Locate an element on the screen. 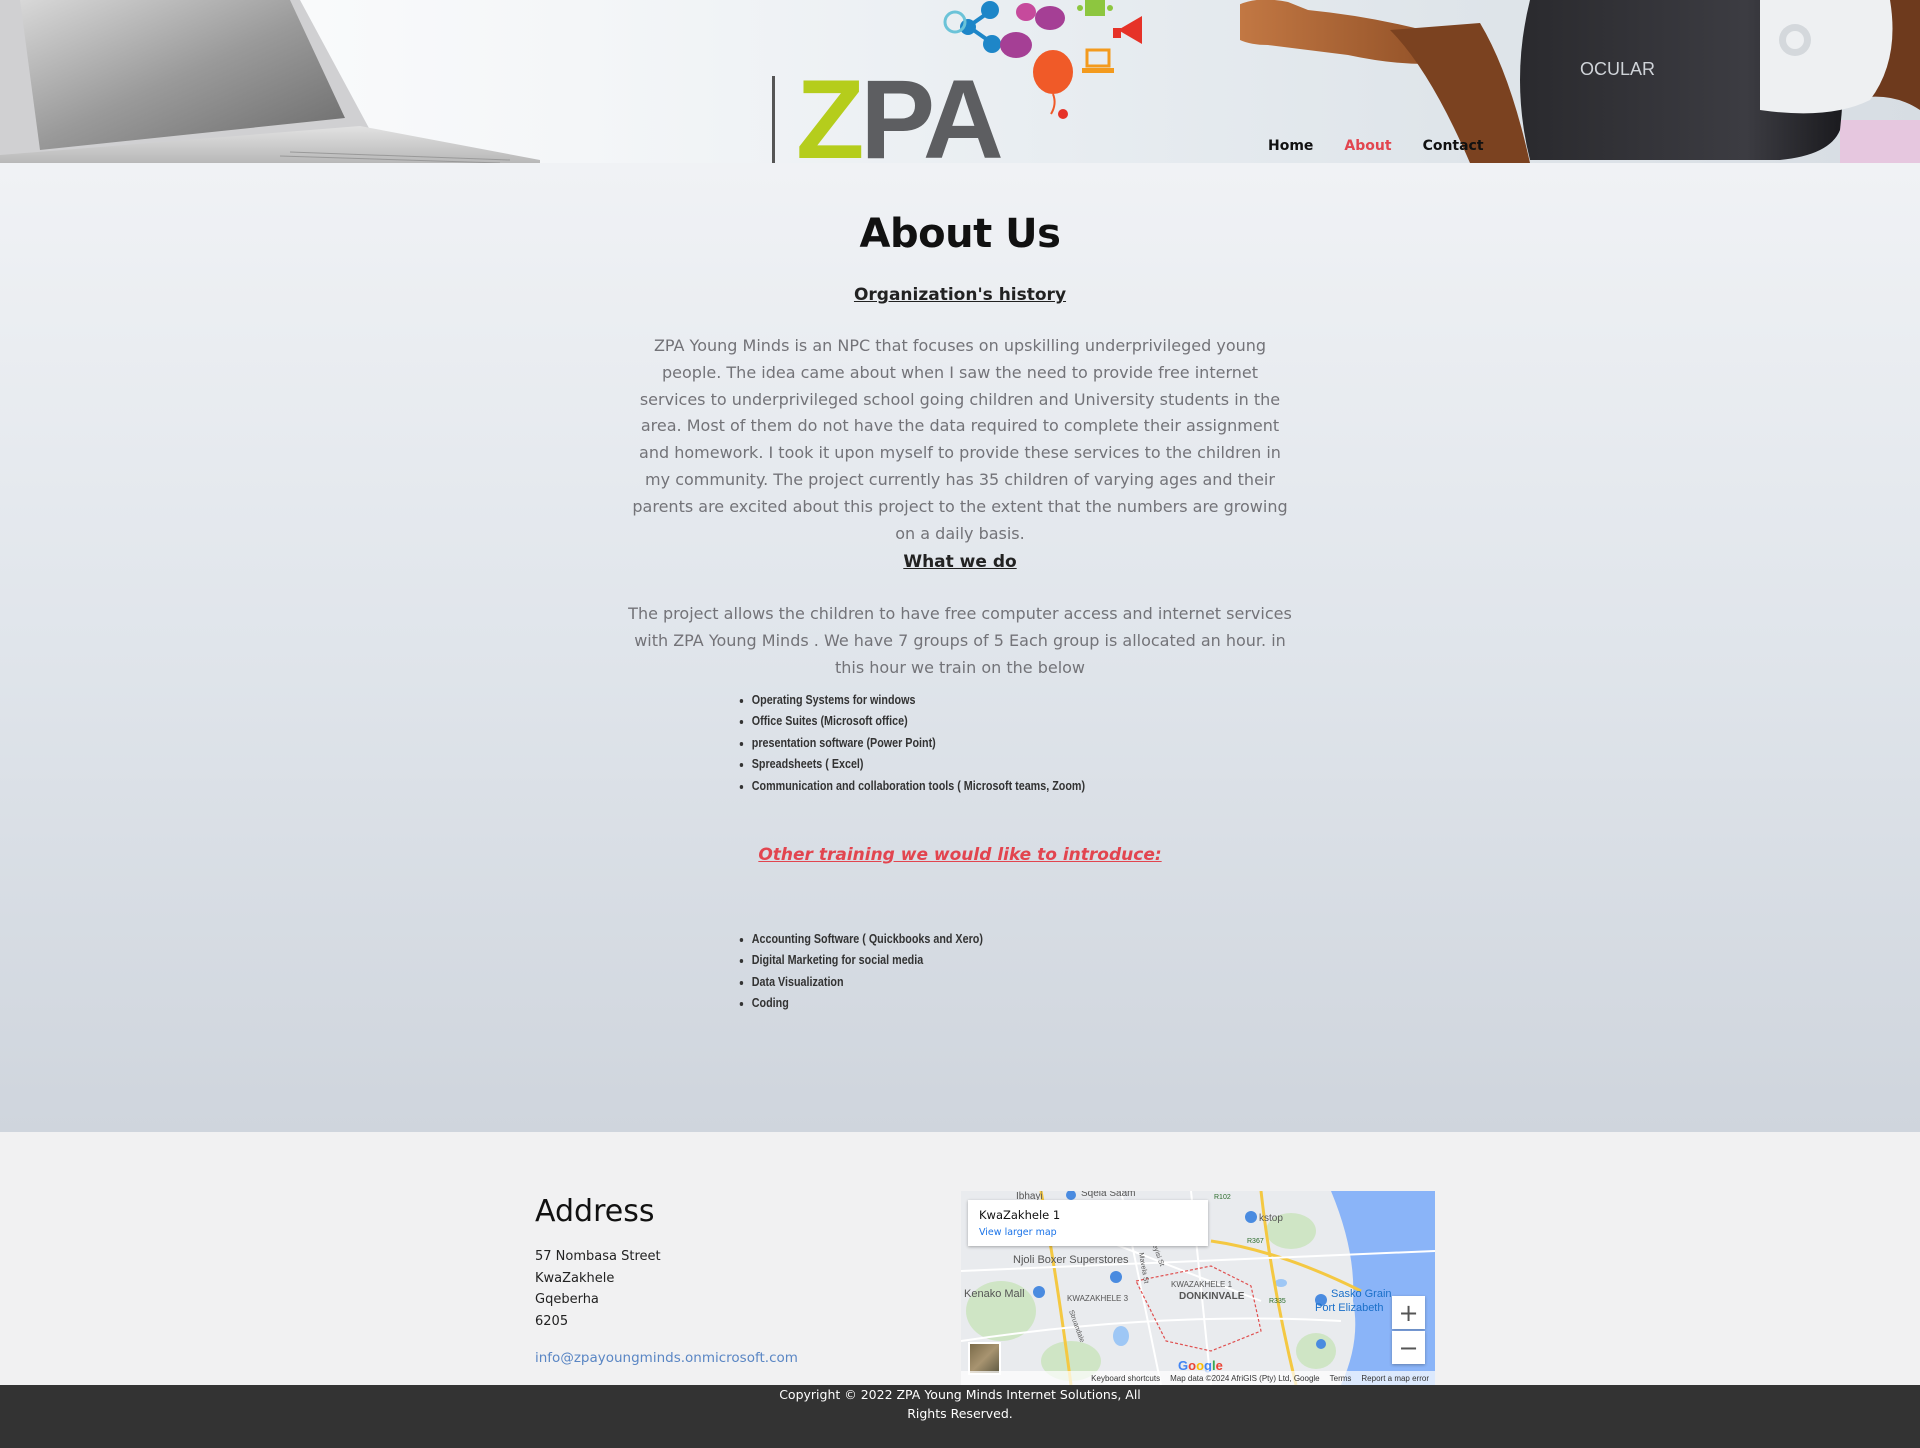 This screenshot has height=1448, width=1920. address-line: 57 Nombasa Street is located at coordinates (598, 1256).